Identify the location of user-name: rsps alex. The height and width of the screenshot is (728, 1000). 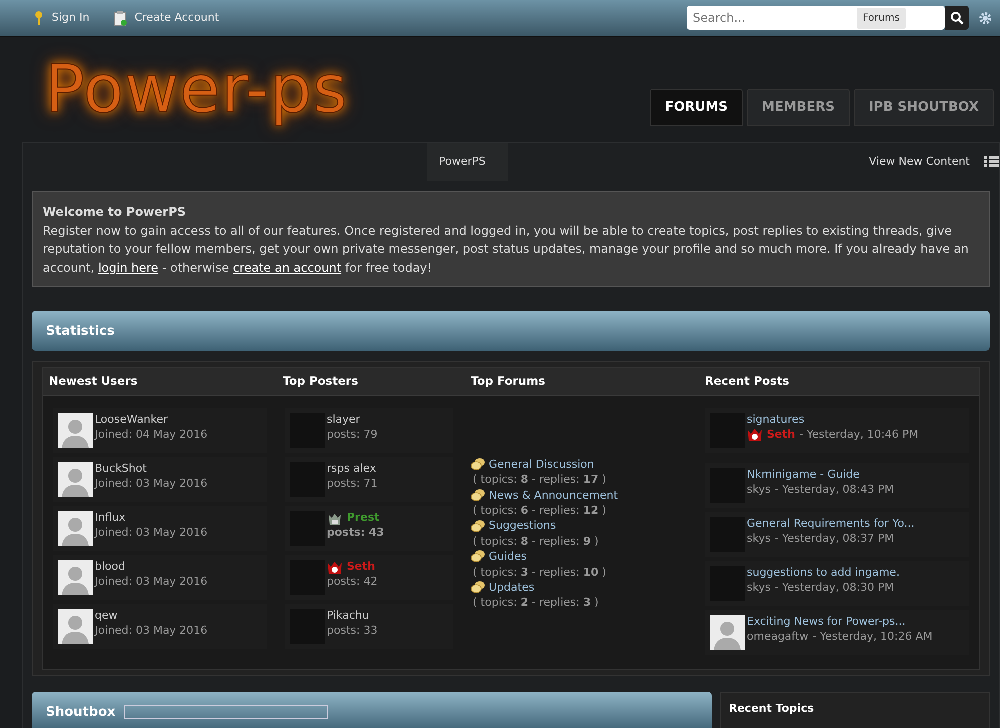
(351, 469).